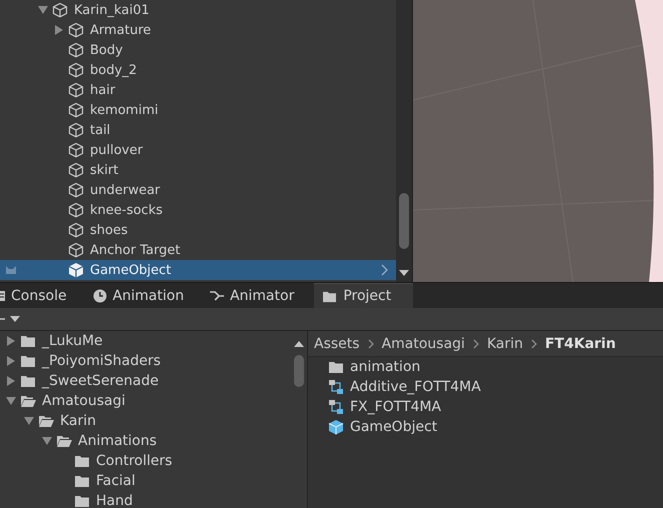 Image resolution: width=663 pixels, height=508 pixels. I want to click on folder-item: Animations, so click(145, 441).